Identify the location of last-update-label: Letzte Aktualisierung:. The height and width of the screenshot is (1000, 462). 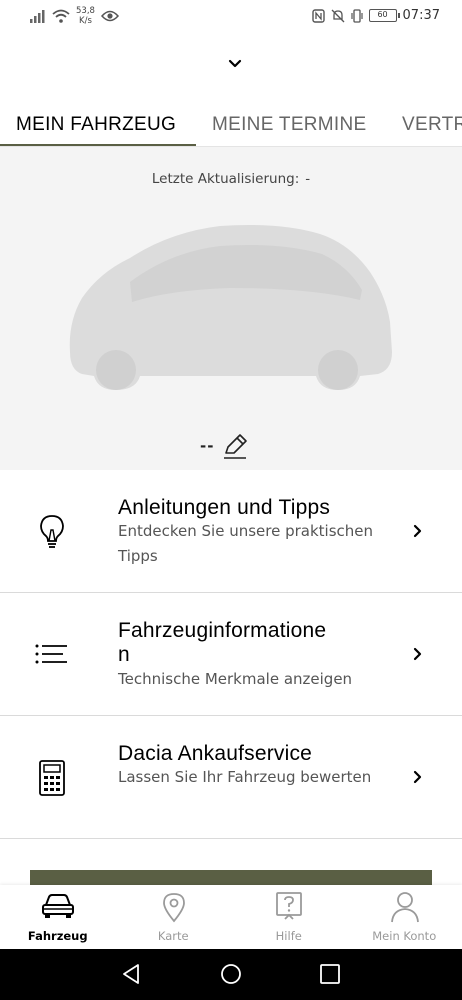
(225, 179).